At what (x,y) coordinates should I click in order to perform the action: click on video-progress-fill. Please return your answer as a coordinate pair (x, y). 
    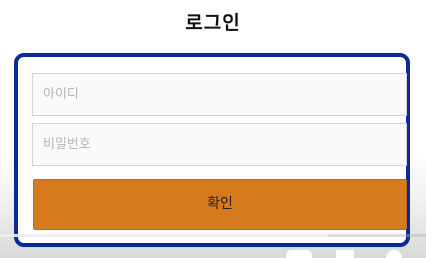
    Looking at the image, I should click on (164, 235).